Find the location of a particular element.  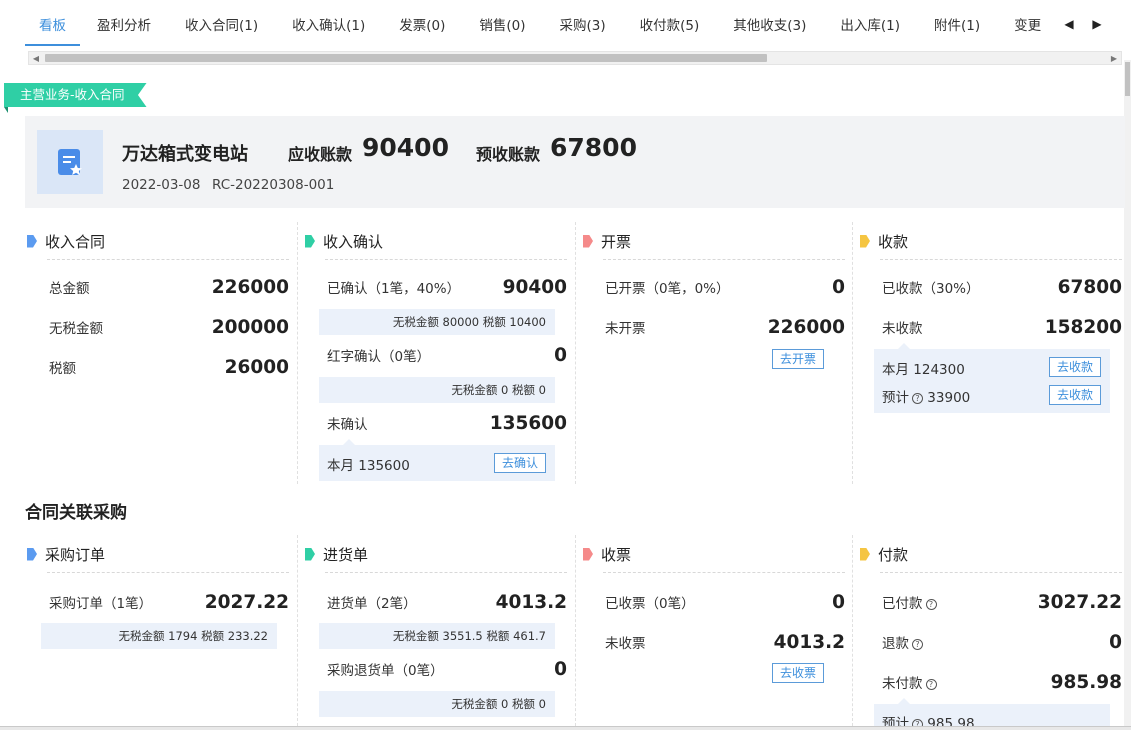

red-flag-icon is located at coordinates (588, 554).